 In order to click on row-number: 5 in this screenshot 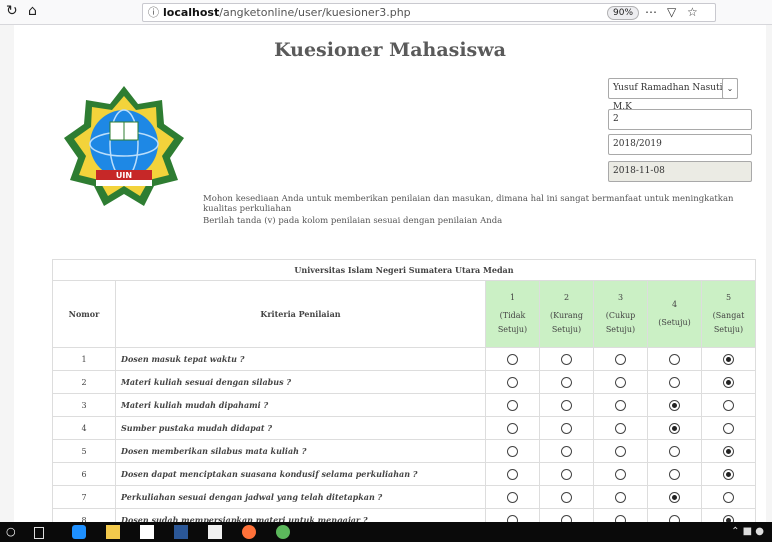, I will do `click(84, 451)`.